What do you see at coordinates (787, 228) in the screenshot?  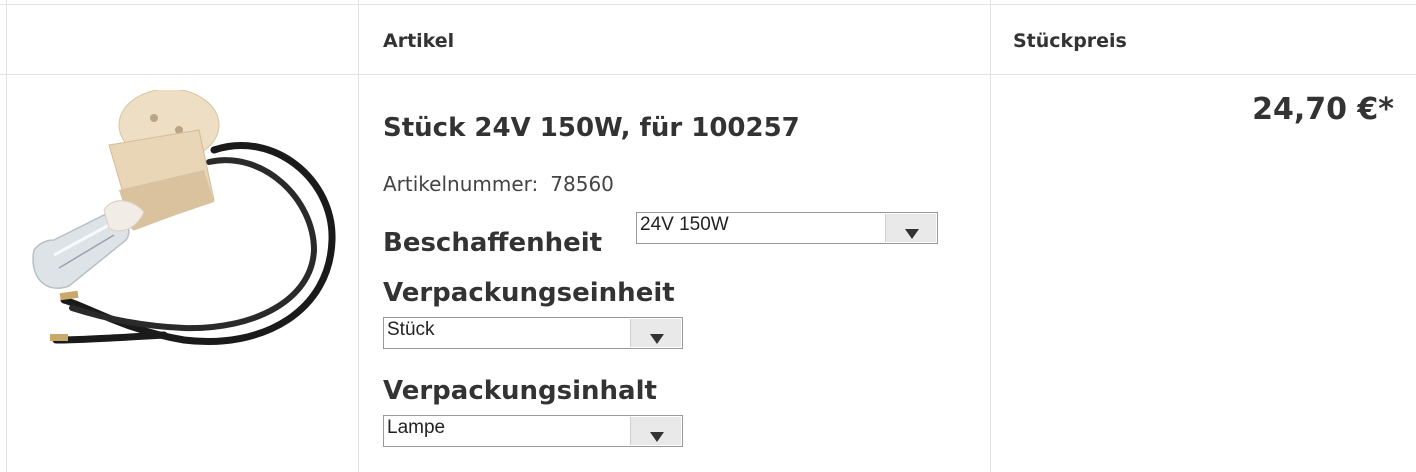 I see `beschaffenheit-select: 24V 150W` at bounding box center [787, 228].